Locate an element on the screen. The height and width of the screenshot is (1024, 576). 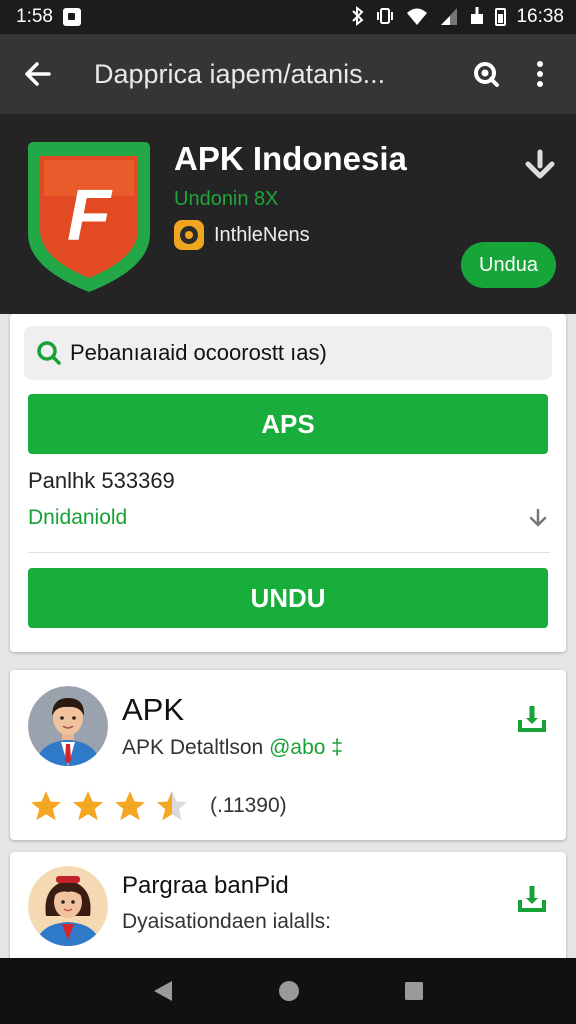
star-half-icon is located at coordinates (172, 806).